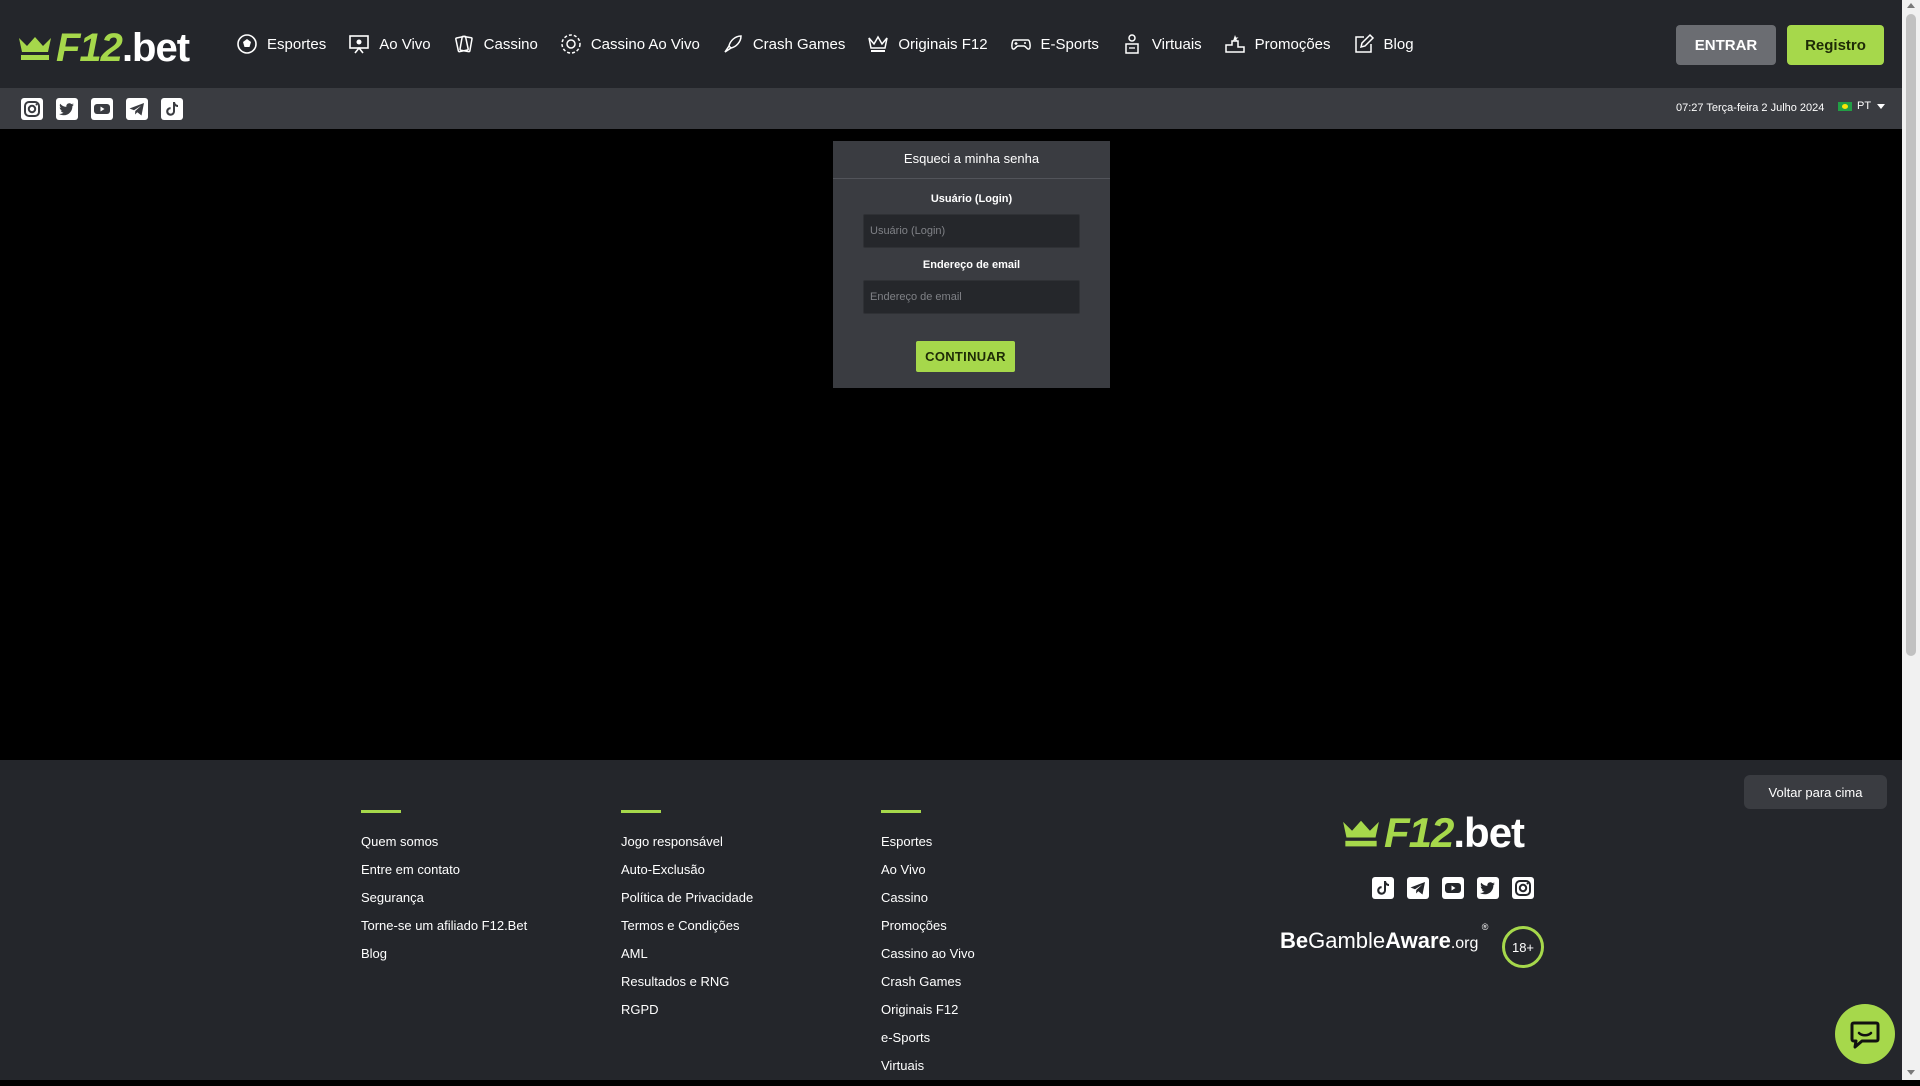  What do you see at coordinates (971, 199) in the screenshot?
I see `username-label: Usuário (Login)` at bounding box center [971, 199].